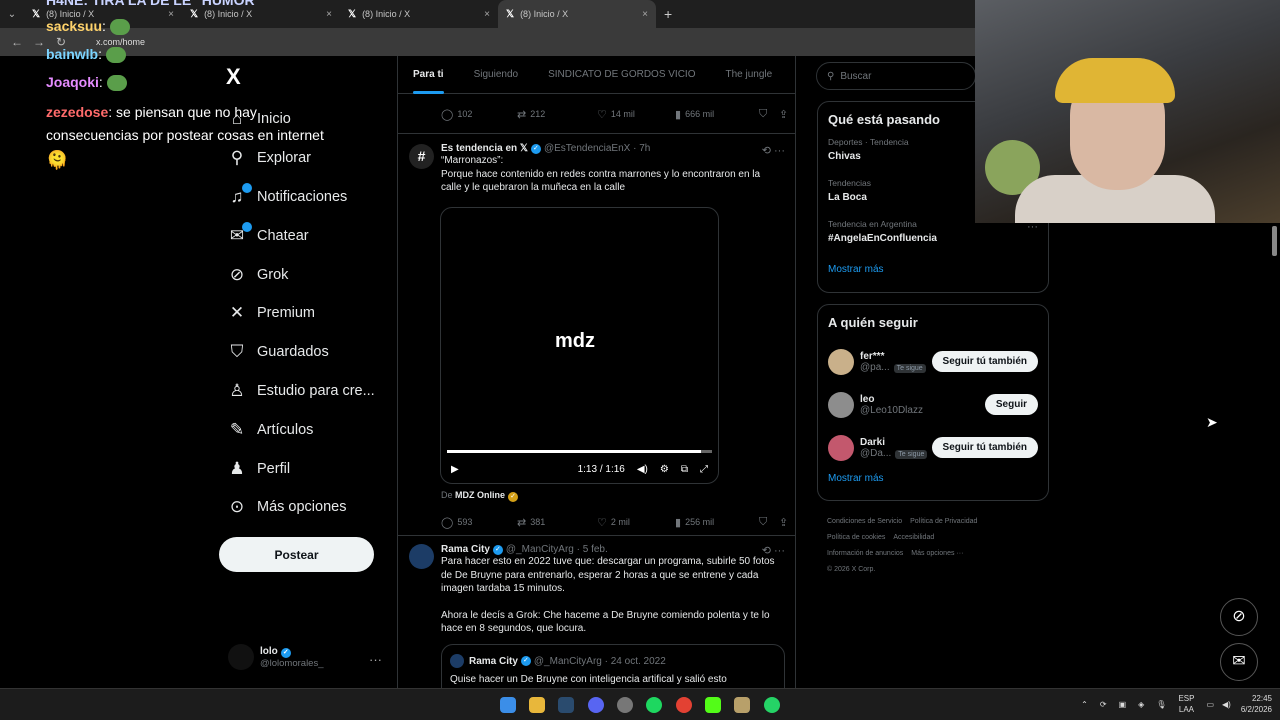  What do you see at coordinates (684, 469) in the screenshot?
I see `pip-icon: ⧉` at bounding box center [684, 469].